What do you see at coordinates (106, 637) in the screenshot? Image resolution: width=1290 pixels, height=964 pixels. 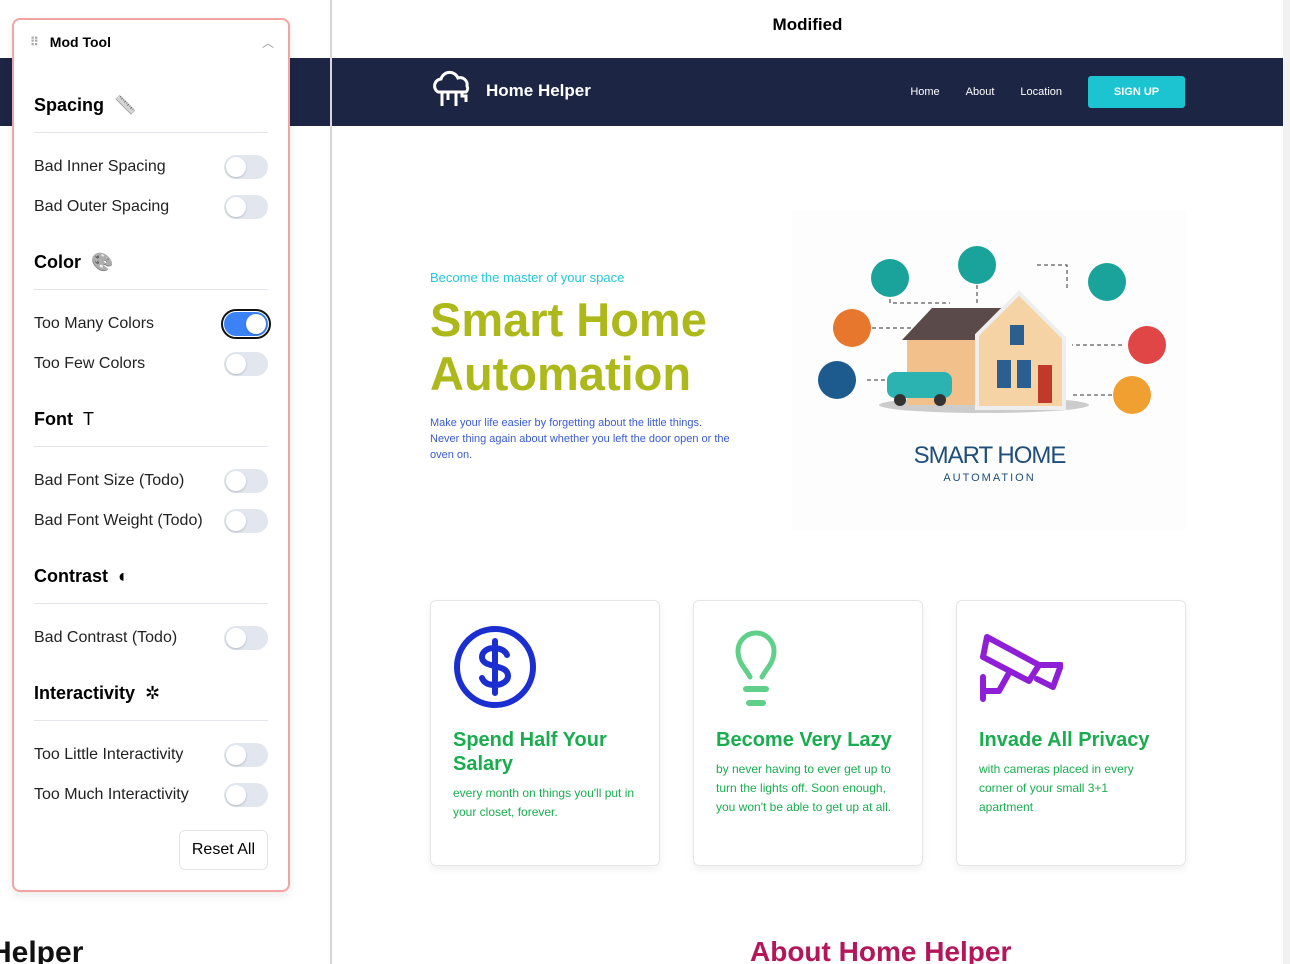 I see `toggle-label: Bad Contrast (Todo)` at bounding box center [106, 637].